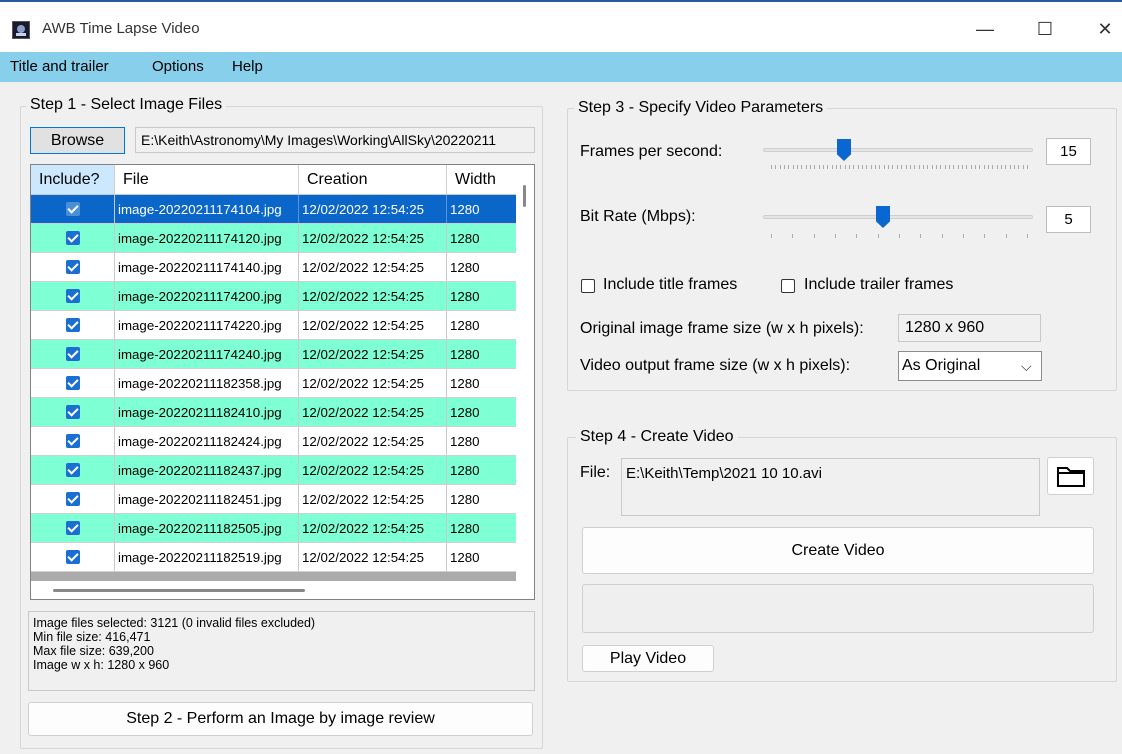 This screenshot has height=754, width=1122. Describe the element at coordinates (524, 196) in the screenshot. I see `vertical-scroll-thumb` at that location.